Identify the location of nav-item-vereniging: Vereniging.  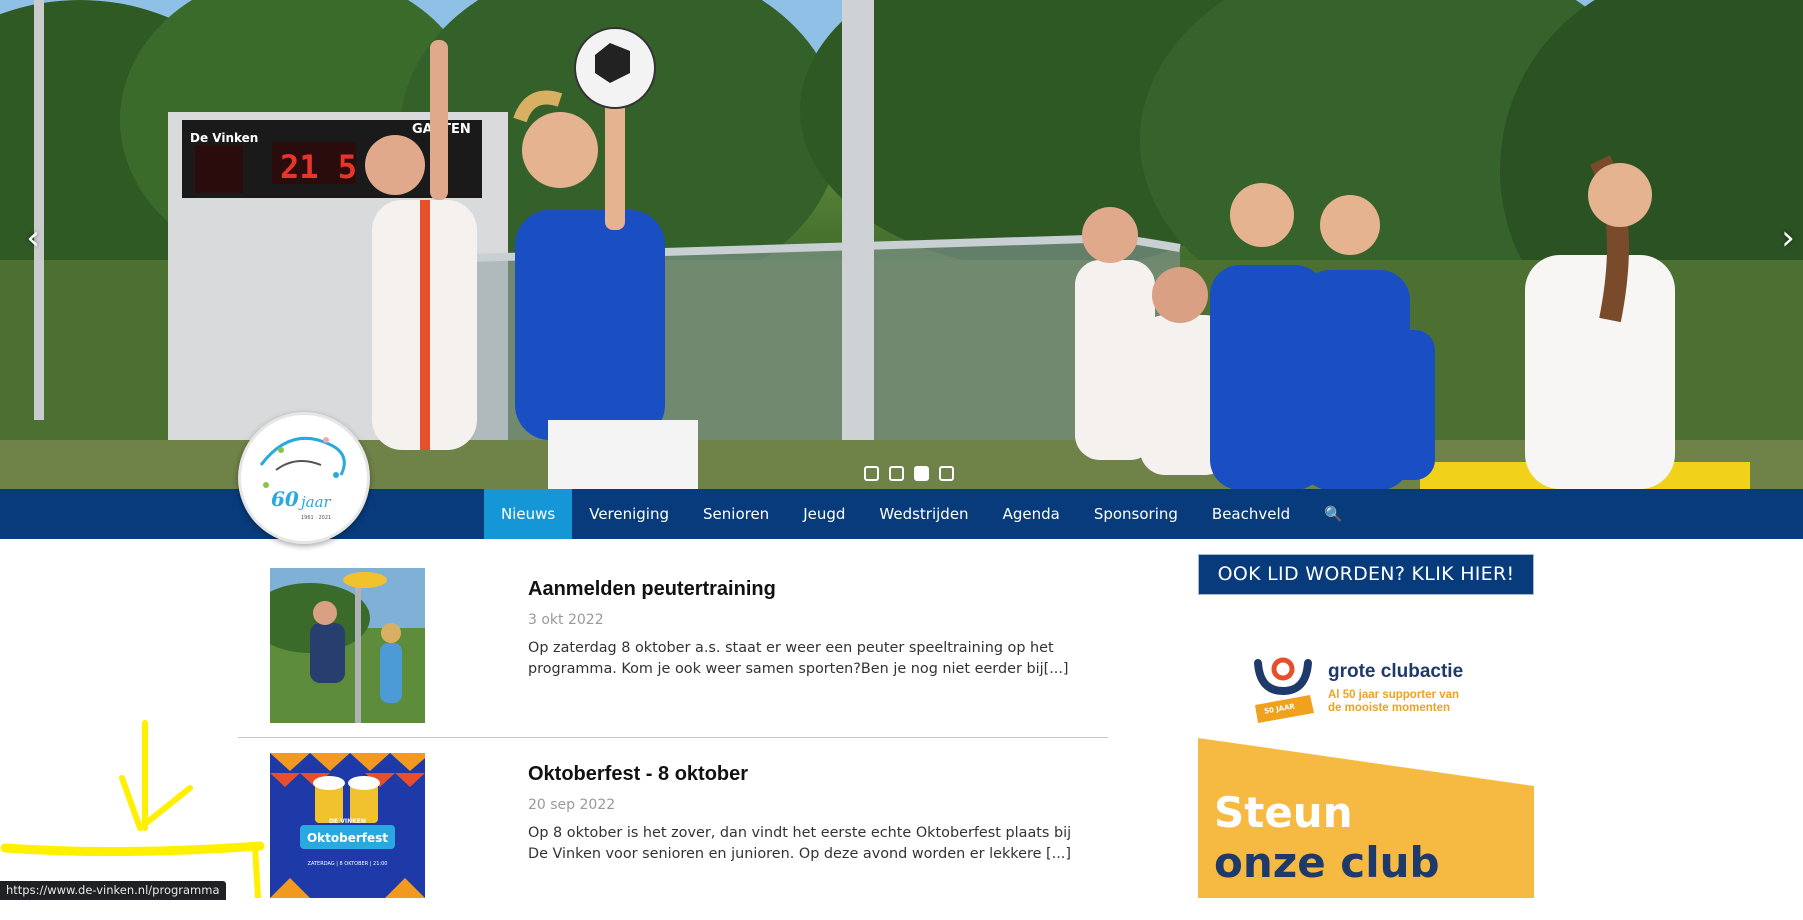
(629, 514).